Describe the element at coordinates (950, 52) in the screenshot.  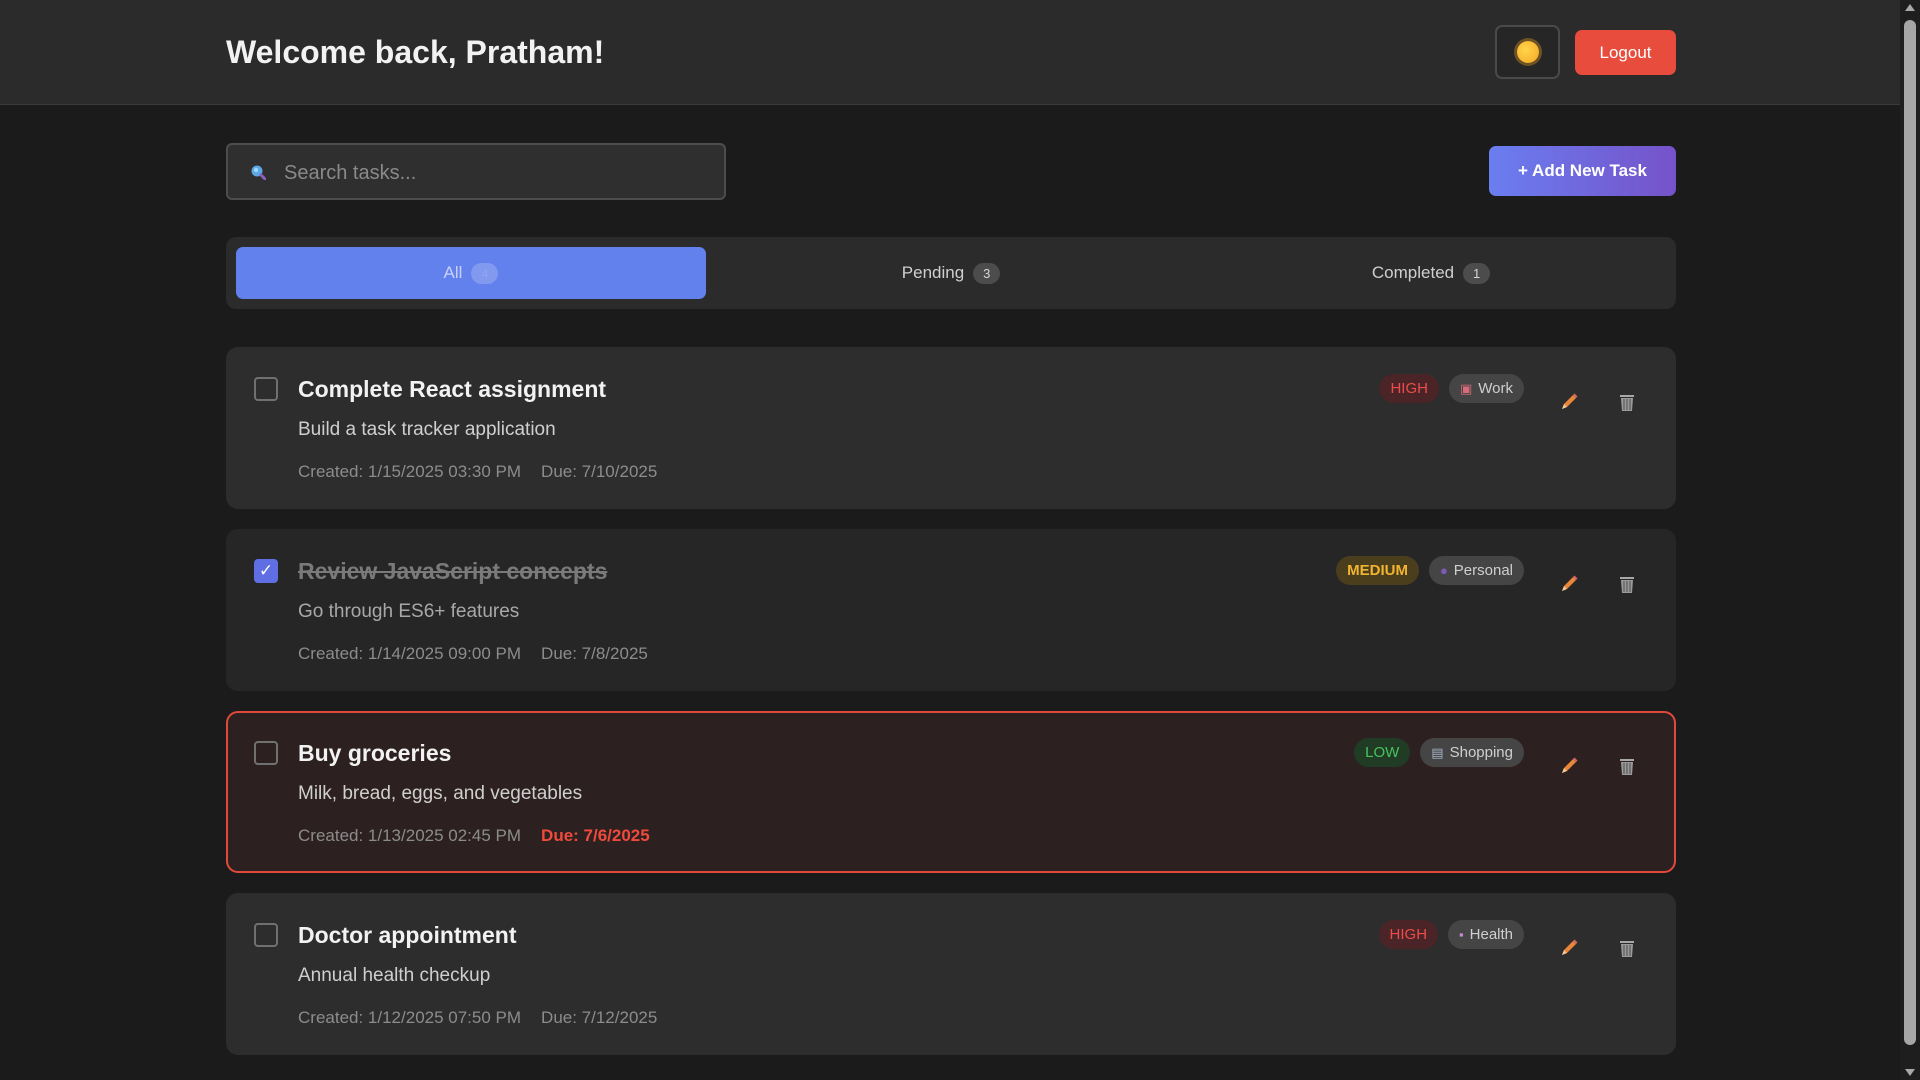
I see `app-header: Welcome back, Pratham! Logout` at that location.